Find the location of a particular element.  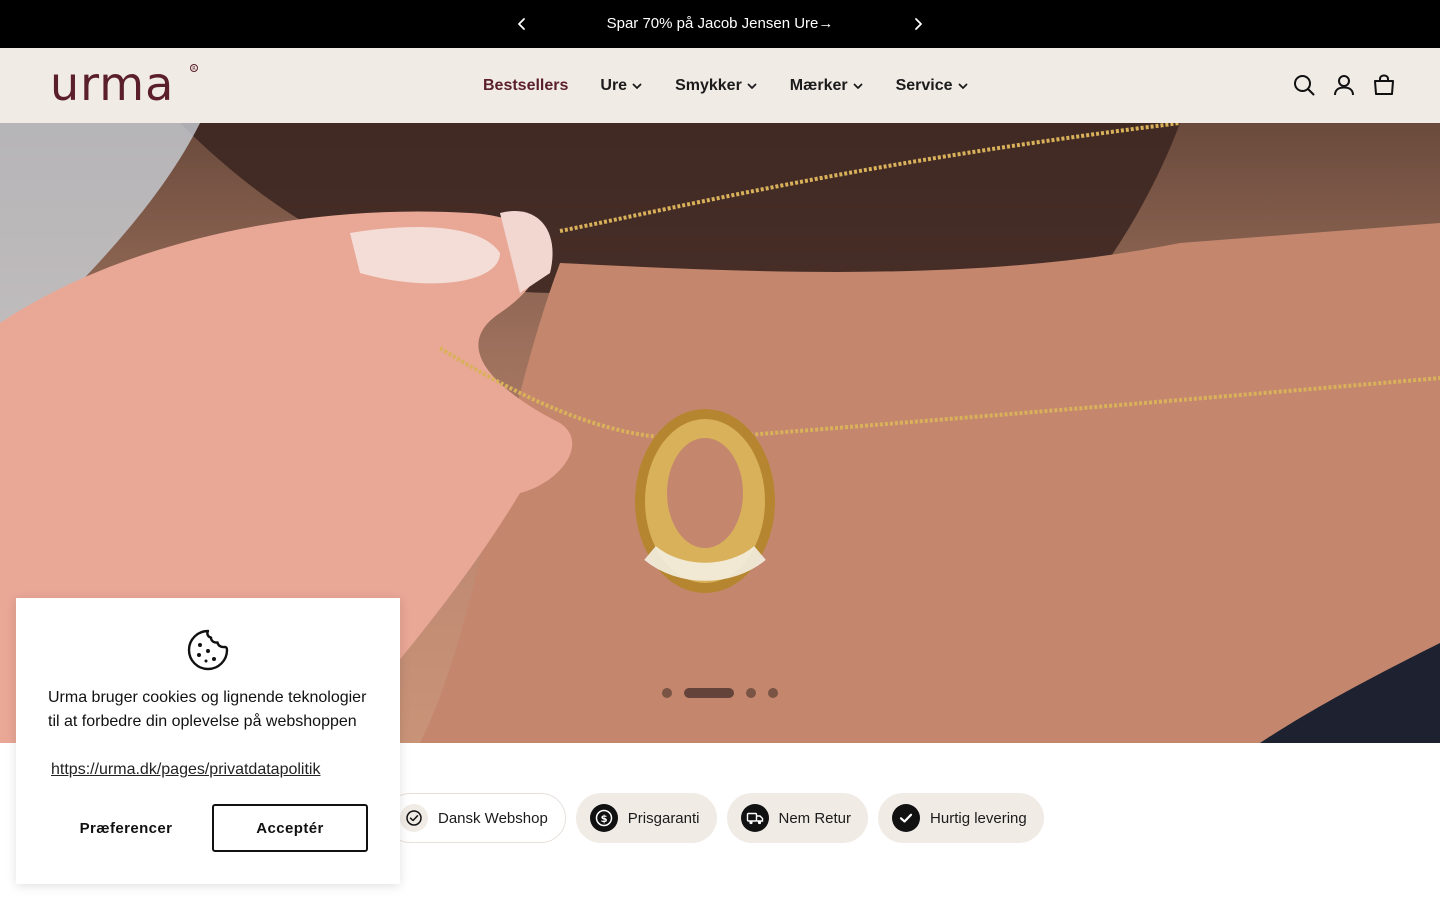

search-icon is located at coordinates (1304, 85).